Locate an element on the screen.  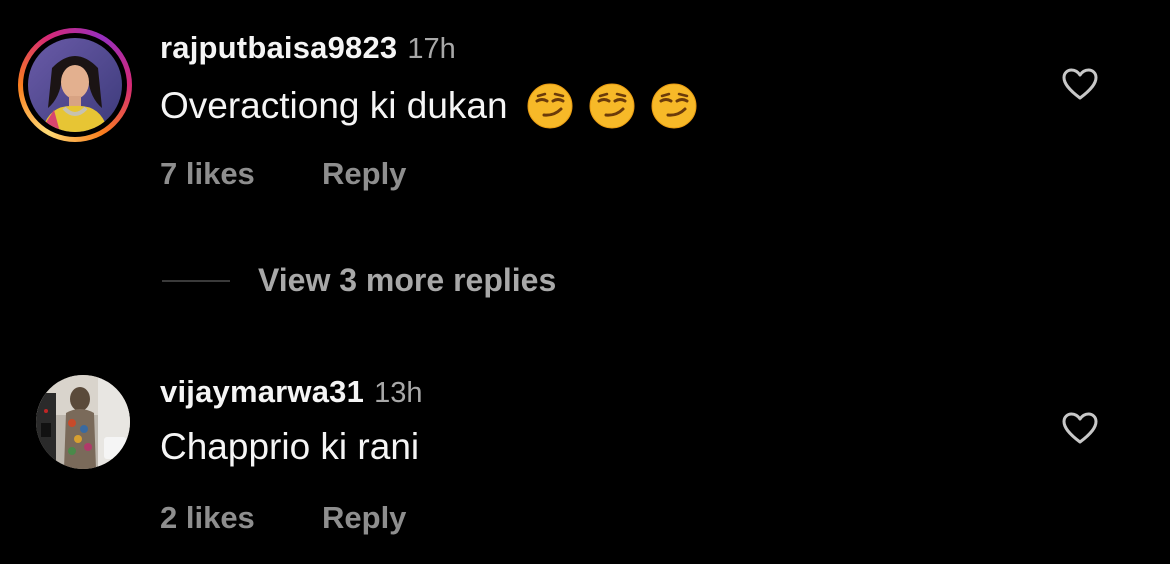
comment-actions: 2 likes Reply is located at coordinates (283, 518).